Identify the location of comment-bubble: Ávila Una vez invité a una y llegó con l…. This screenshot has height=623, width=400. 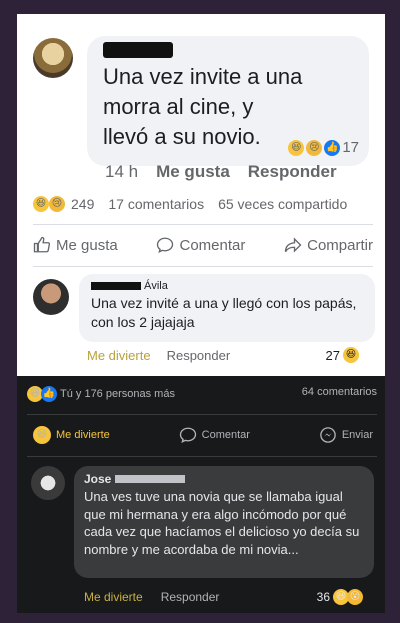
(227, 308).